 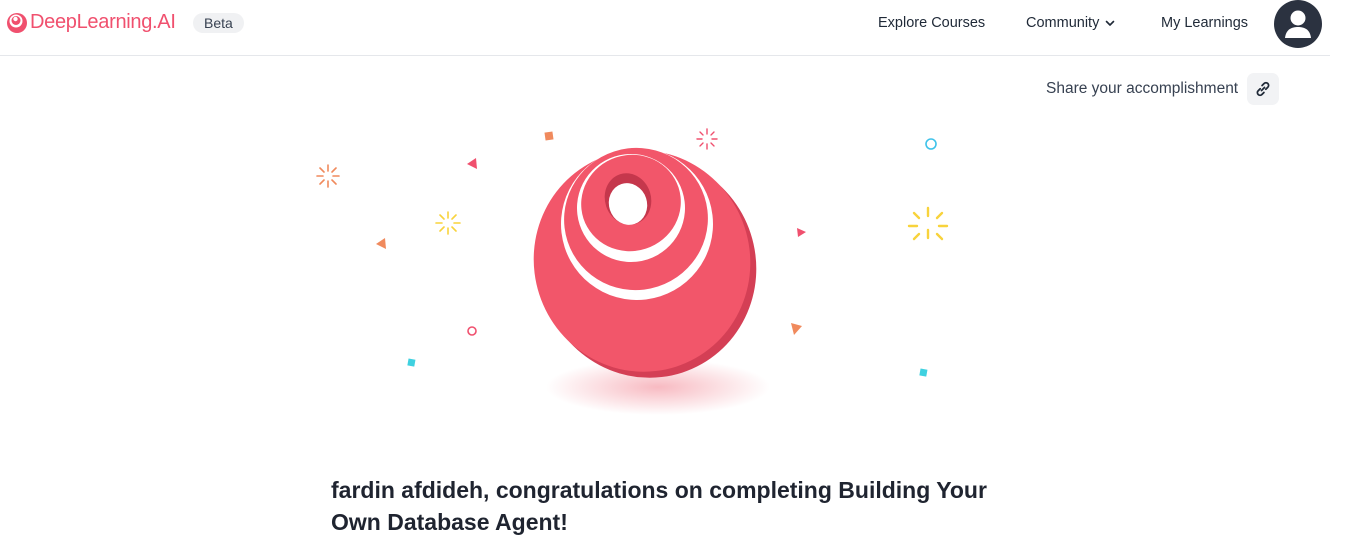 I want to click on logo-text: DeepLearning.AI, so click(x=103, y=22).